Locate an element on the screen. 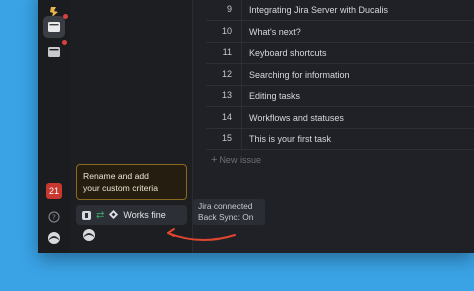 This screenshot has height=291, width=474. issue-row: 9 Integrating Jira Server with Ducalis is located at coordinates (340, 10).